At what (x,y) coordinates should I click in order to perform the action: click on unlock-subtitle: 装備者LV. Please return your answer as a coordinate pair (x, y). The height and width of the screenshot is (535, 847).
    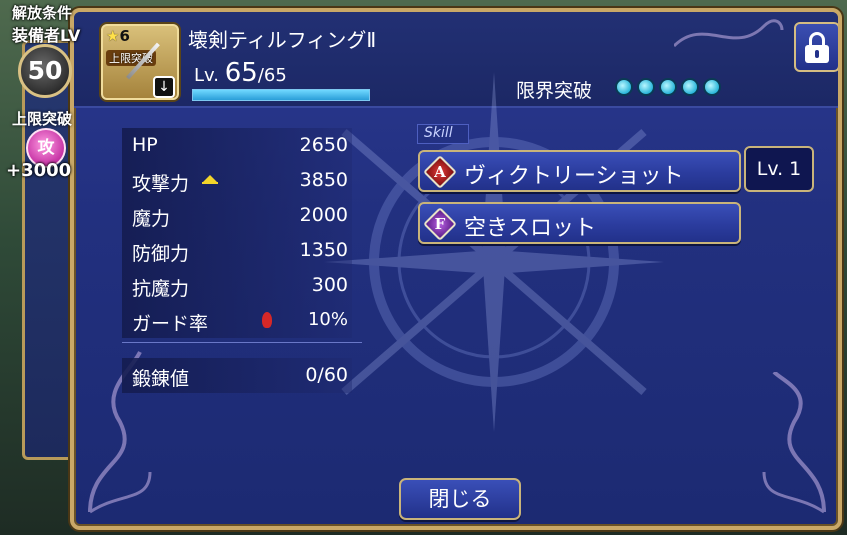
    Looking at the image, I should click on (46, 35).